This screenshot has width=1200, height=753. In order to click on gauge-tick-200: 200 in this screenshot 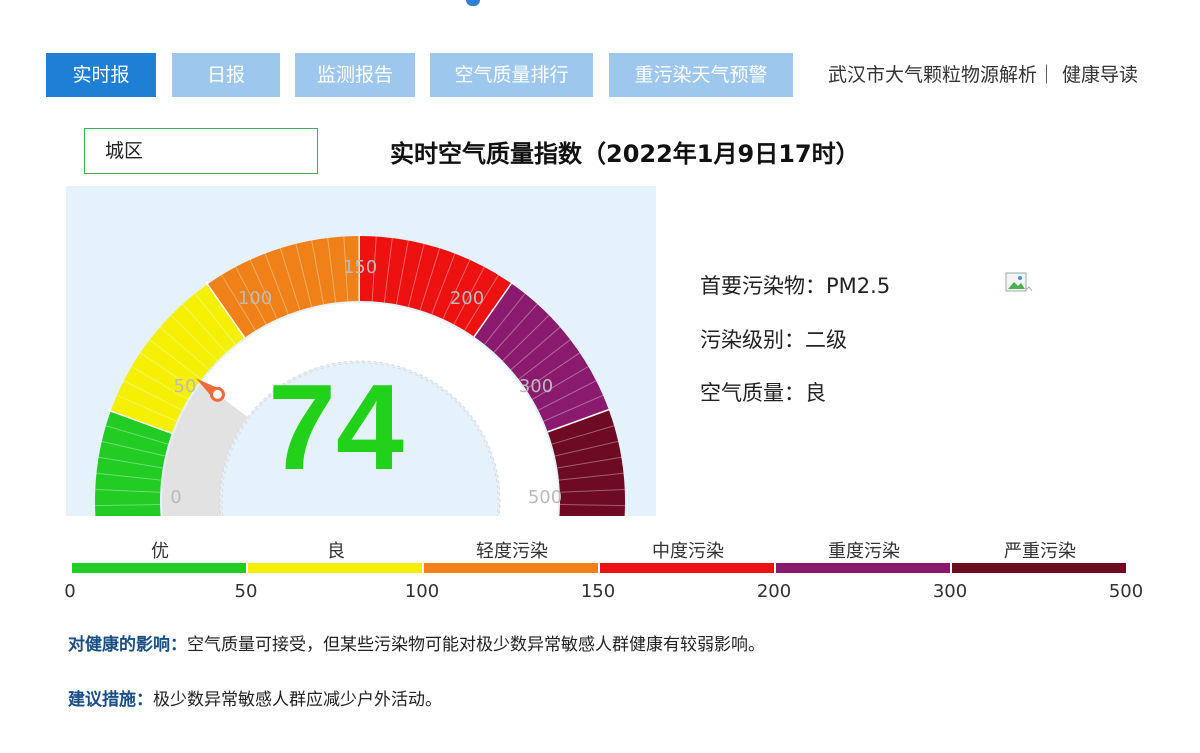, I will do `click(467, 298)`.